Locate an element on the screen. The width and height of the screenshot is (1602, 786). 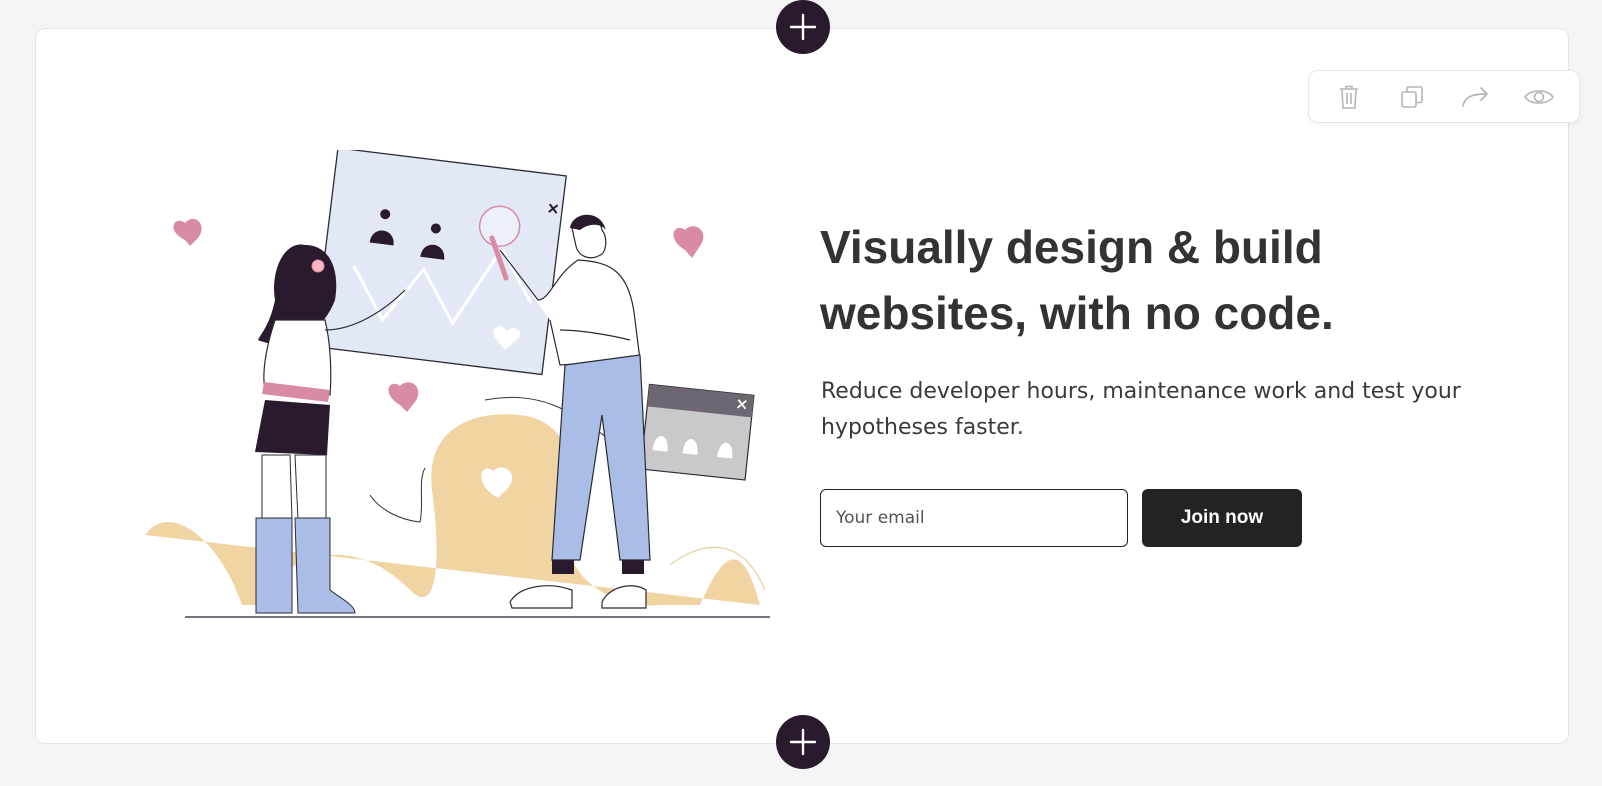
trash-icon is located at coordinates (1348, 97).